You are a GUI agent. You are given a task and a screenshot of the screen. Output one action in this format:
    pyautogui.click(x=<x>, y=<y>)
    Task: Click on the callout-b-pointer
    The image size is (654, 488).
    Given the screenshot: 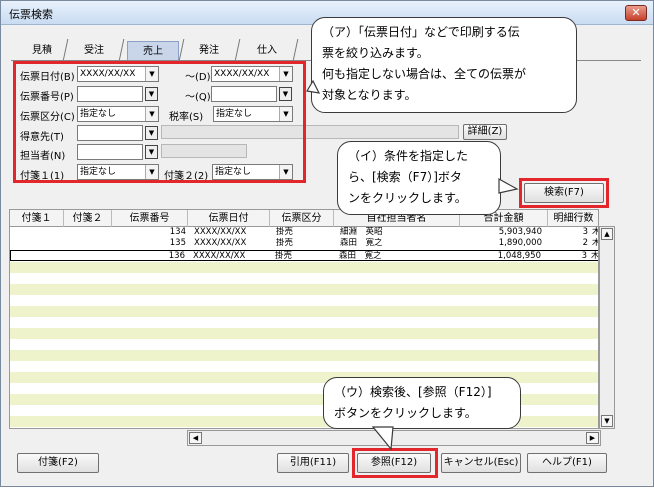 What is the action you would take?
    pyautogui.click(x=508, y=185)
    